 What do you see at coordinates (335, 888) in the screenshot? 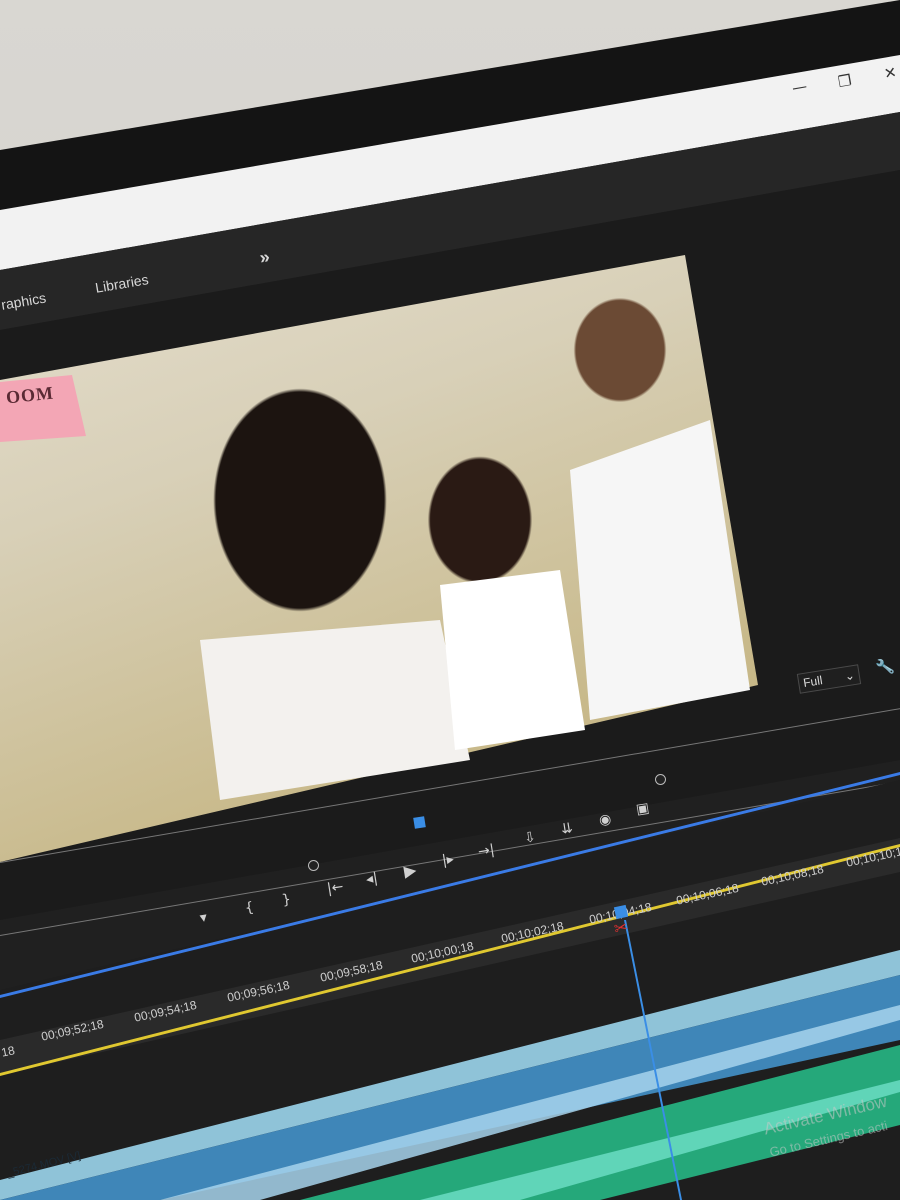
I see `go-to-in-icon: |←` at bounding box center [335, 888].